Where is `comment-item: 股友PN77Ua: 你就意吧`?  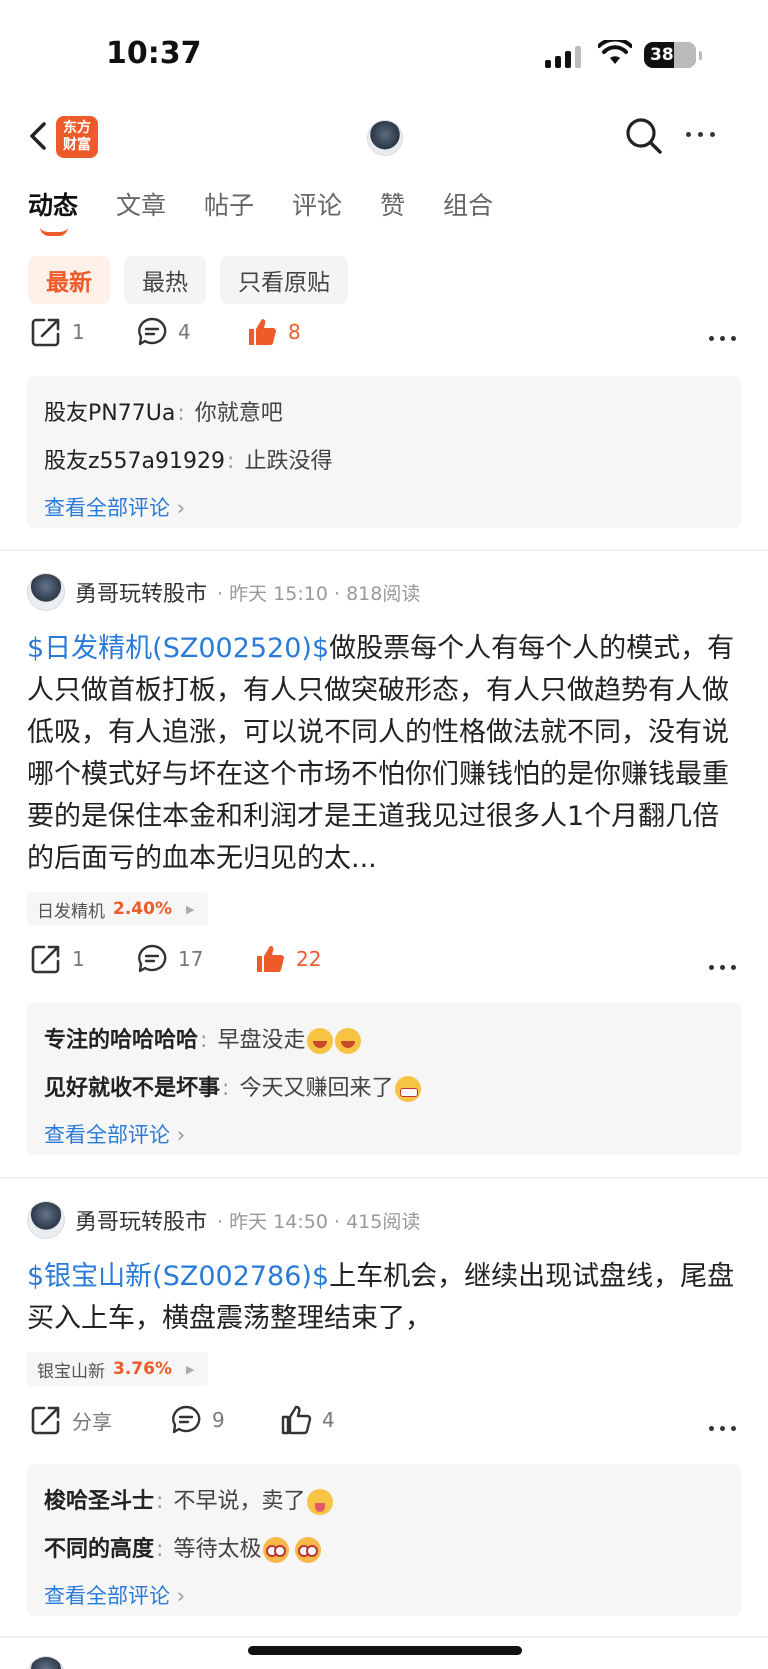
comment-item: 股友PN77Ua: 你就意吧 is located at coordinates (384, 414).